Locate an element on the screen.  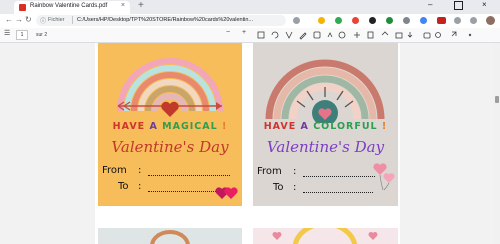
browser-tab: Rainbow Valentine Cards.pdf × is located at coordinates (72, 7).